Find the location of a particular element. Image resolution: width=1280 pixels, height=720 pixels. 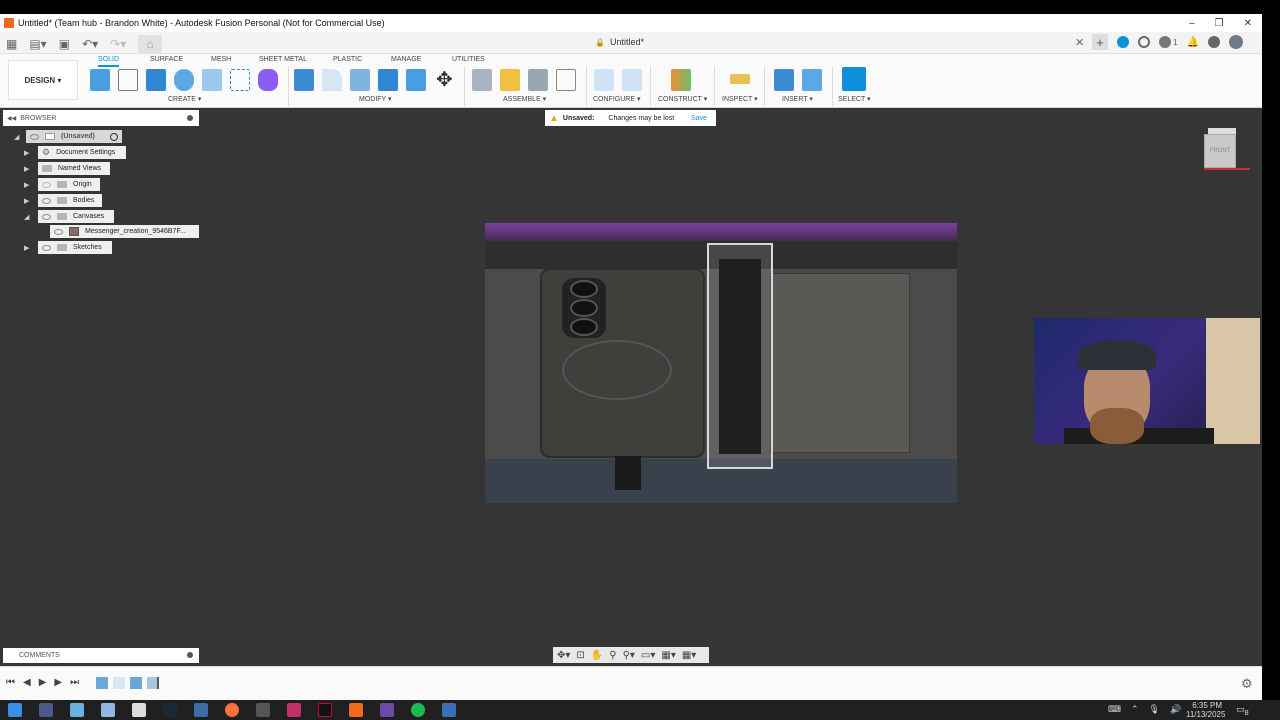

help-icon is located at coordinates (1213, 42).